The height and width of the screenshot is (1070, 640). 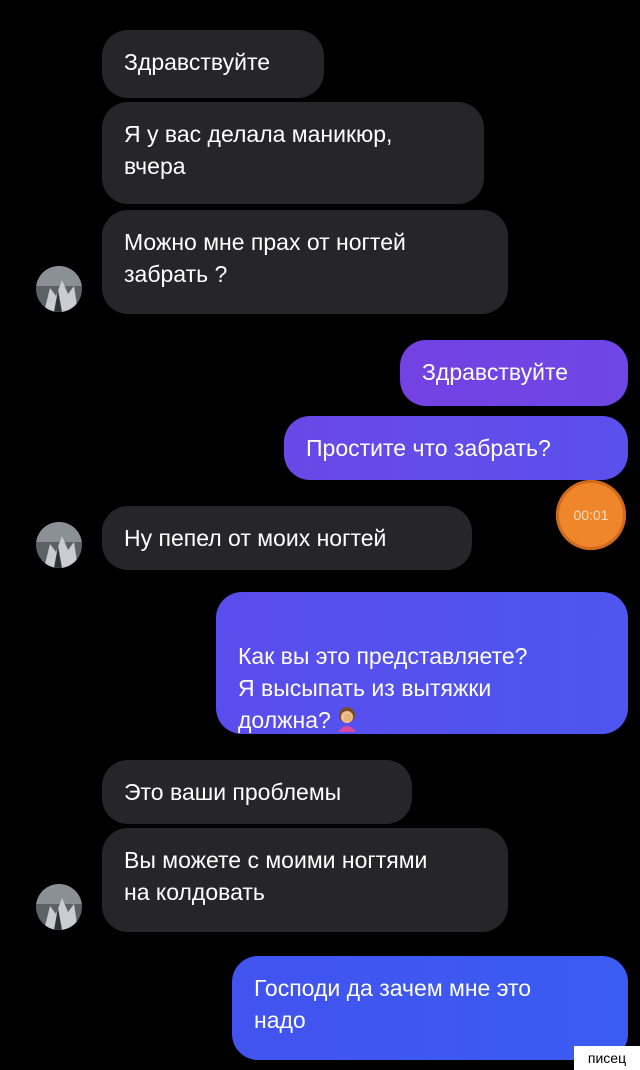 What do you see at coordinates (293, 153) in the screenshot?
I see `message-incoming: Я у вас делала маникюр, вчера` at bounding box center [293, 153].